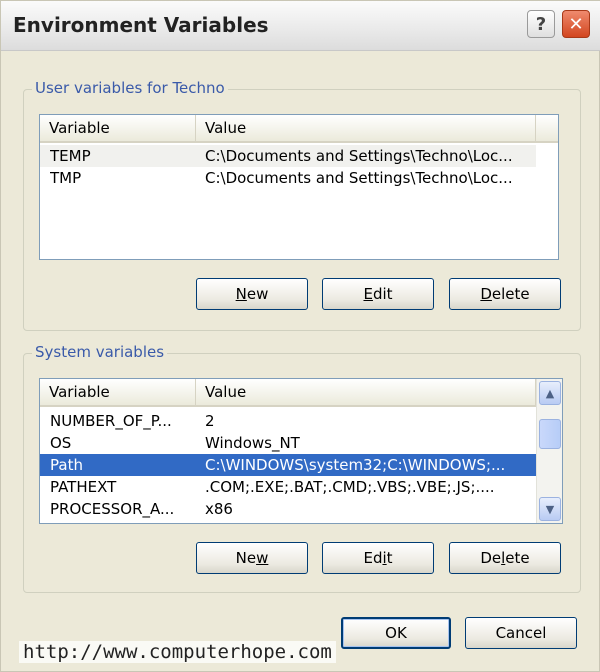 The image size is (600, 672). Describe the element at coordinates (66, 178) in the screenshot. I see `variable-name: TMP` at that location.